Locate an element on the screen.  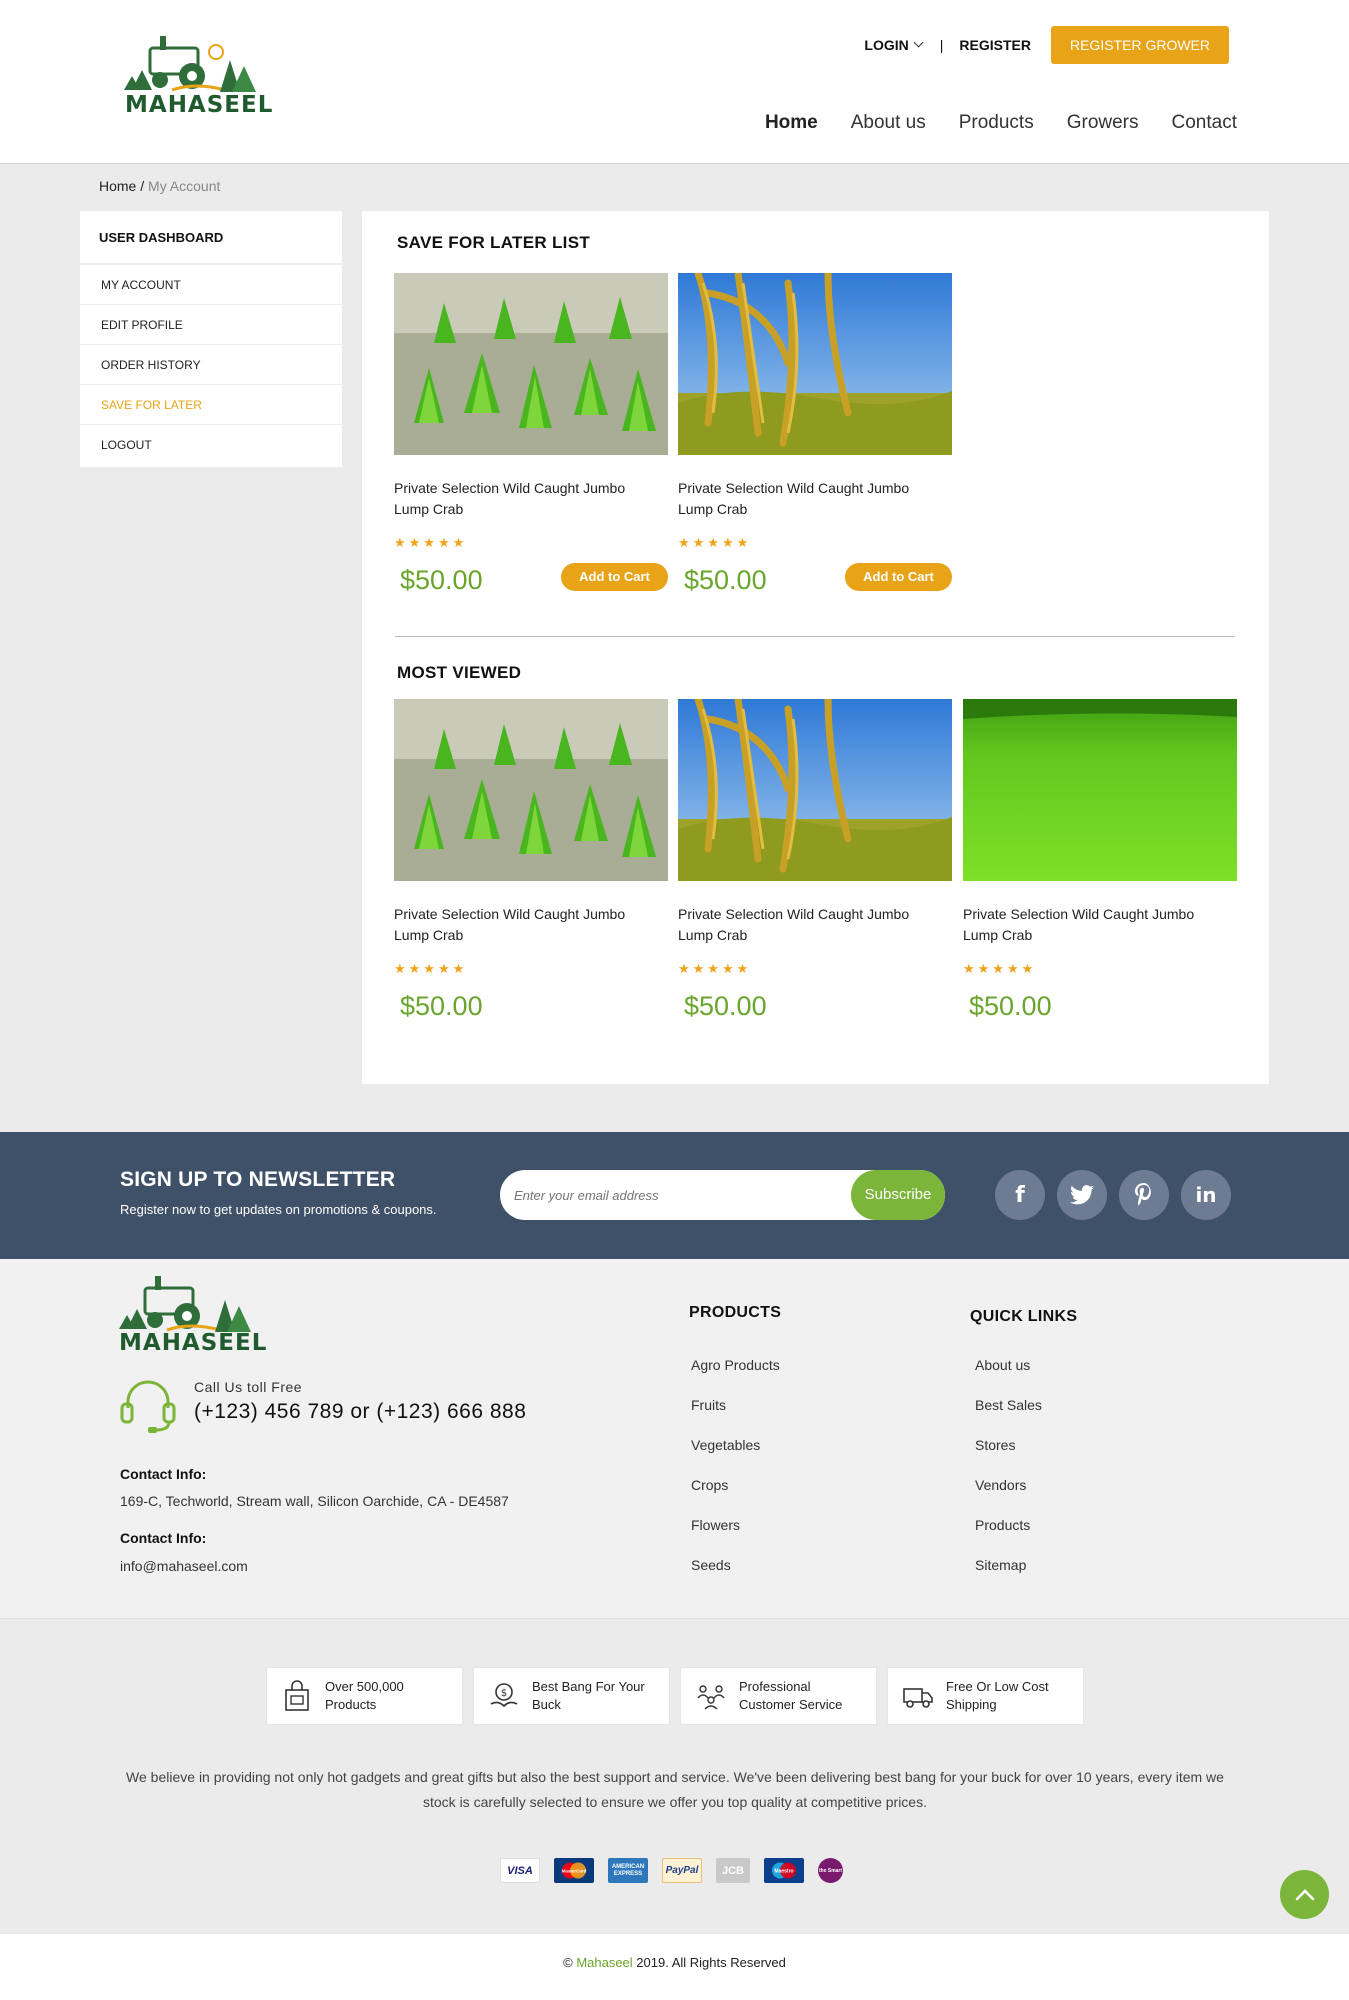
save-for-later-title: SAVE FOR LATER LIST is located at coordinates (494, 242).